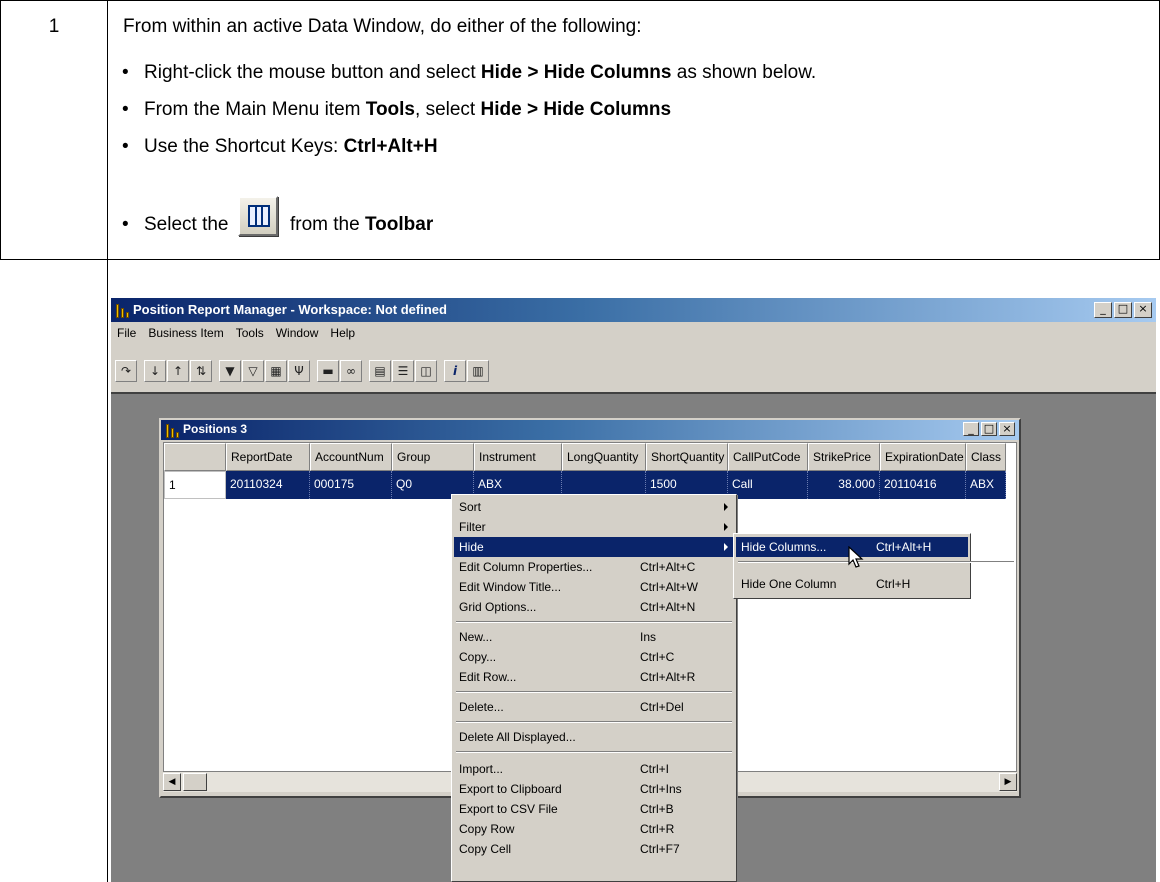  What do you see at coordinates (403, 371) in the screenshot?
I see `cascade-icon: ☰` at bounding box center [403, 371].